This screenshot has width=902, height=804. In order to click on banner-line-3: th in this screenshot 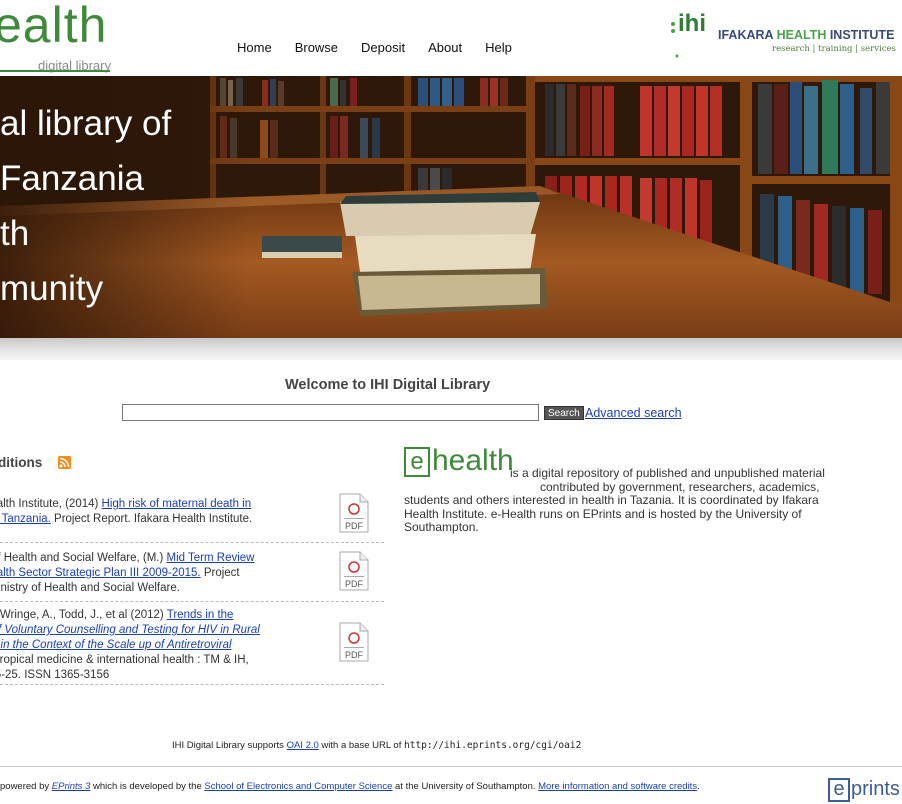, I will do `click(15, 233)`.